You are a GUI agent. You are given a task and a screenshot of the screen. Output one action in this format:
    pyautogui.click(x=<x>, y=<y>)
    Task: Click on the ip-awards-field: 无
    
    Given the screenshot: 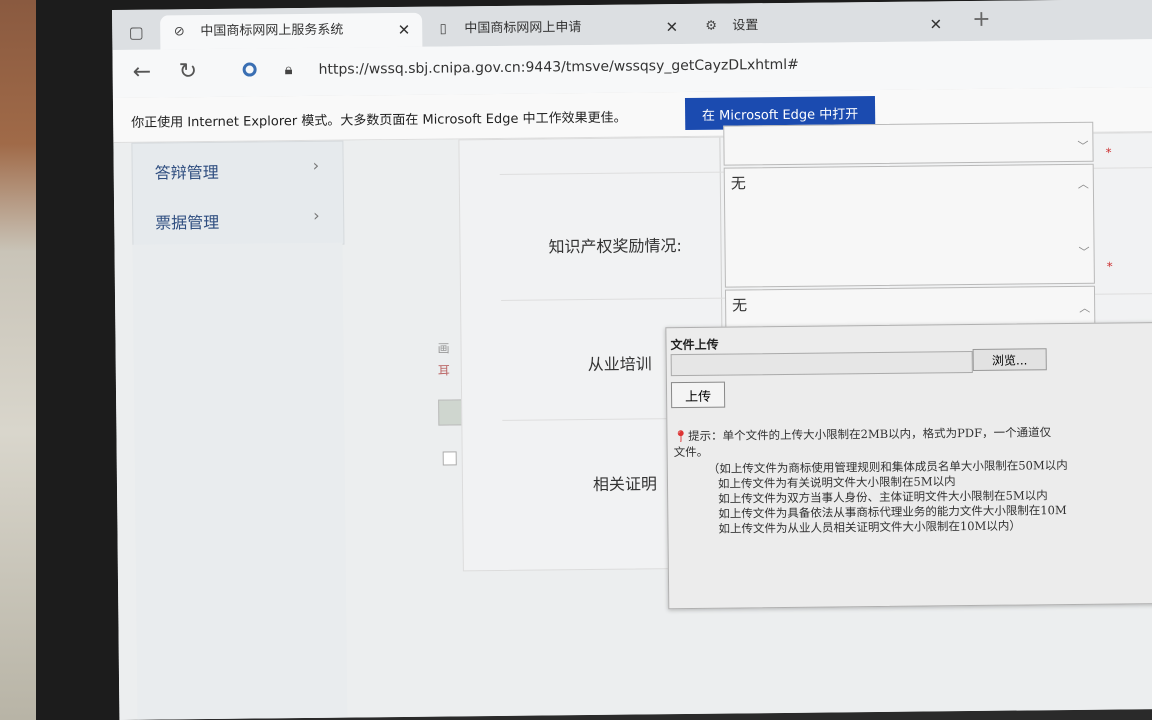 What is the action you would take?
    pyautogui.click(x=909, y=225)
    